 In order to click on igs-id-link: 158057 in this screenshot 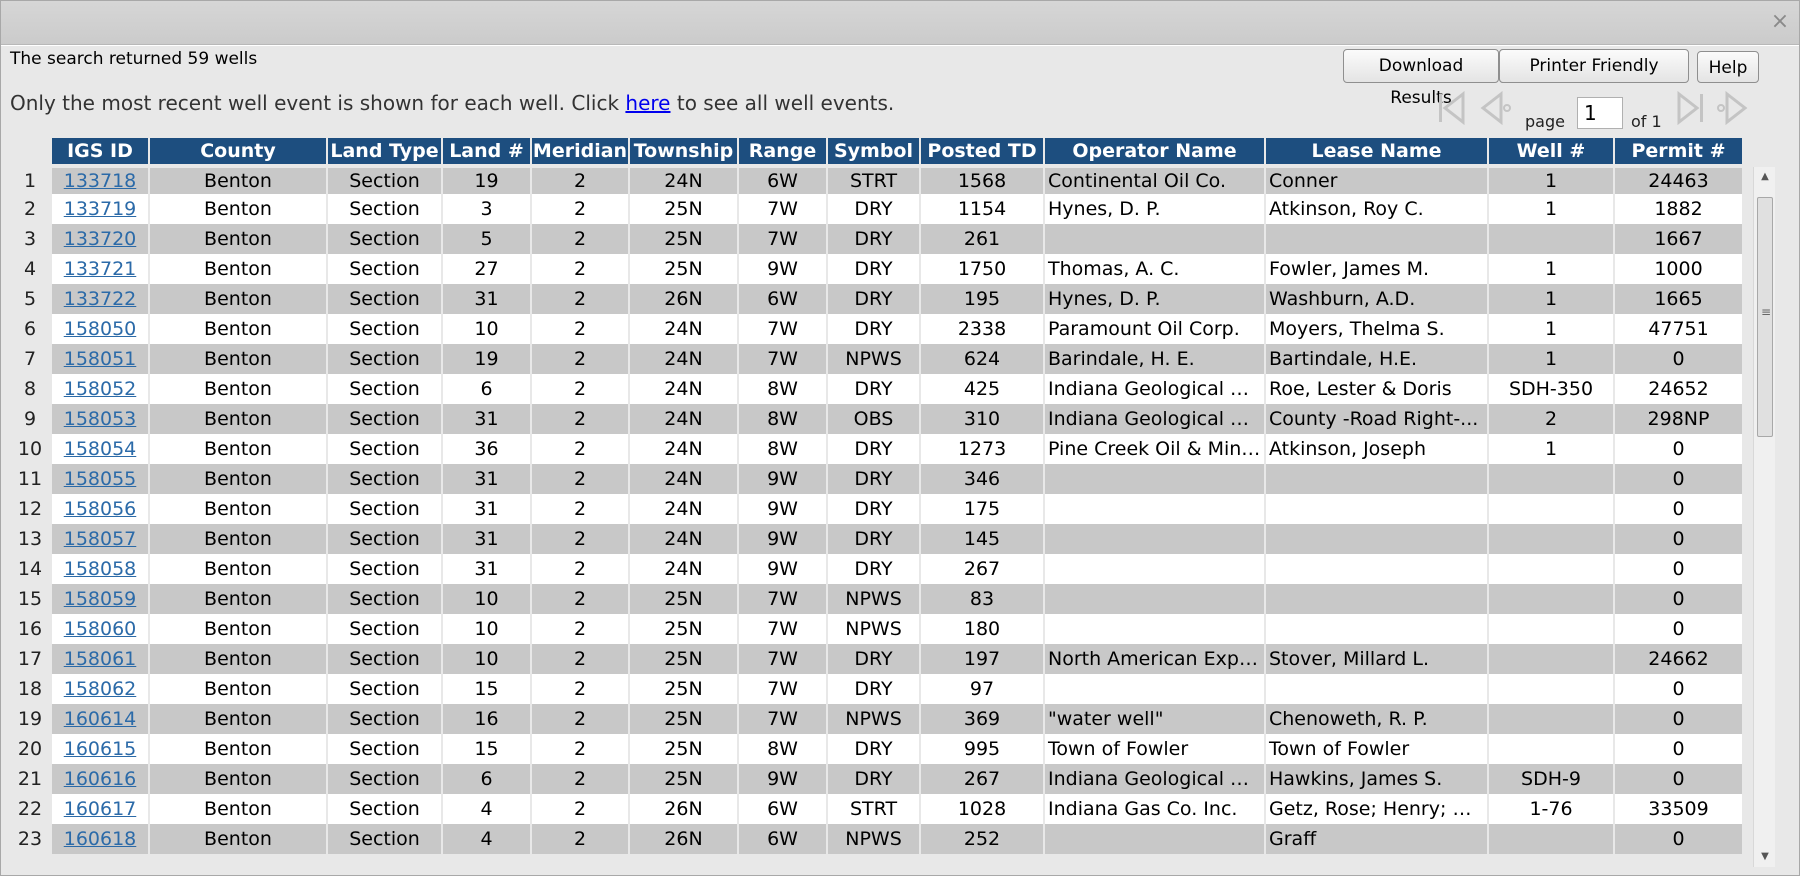, I will do `click(100, 539)`.